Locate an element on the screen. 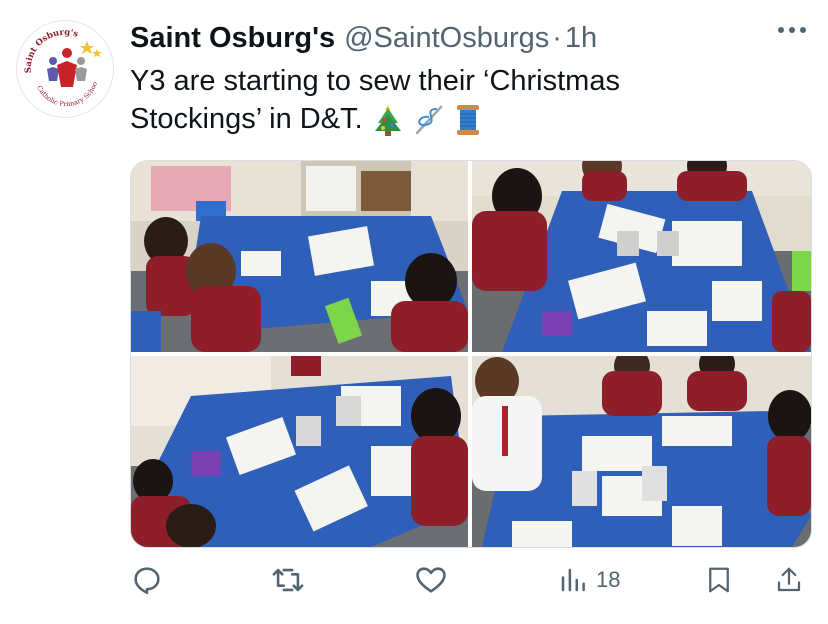  share-button is located at coordinates (789, 580).